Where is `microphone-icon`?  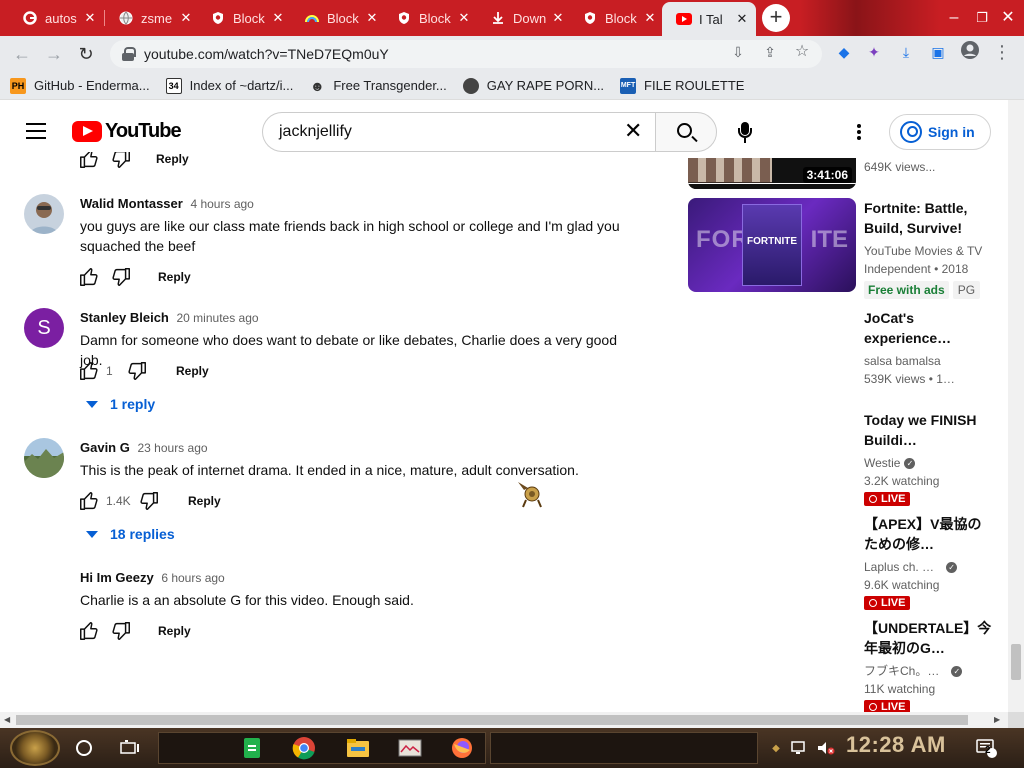 microphone-icon is located at coordinates (745, 133).